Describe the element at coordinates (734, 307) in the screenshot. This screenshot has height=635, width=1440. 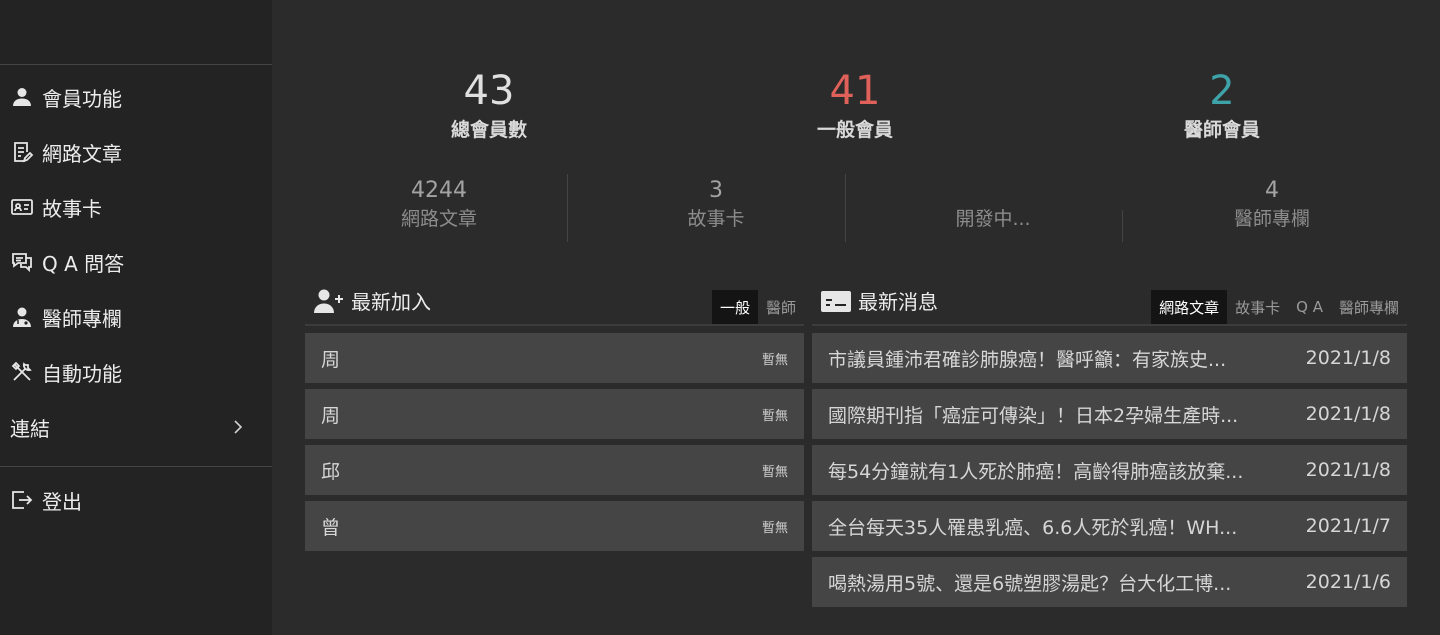
I see `tab-general: 一般` at that location.